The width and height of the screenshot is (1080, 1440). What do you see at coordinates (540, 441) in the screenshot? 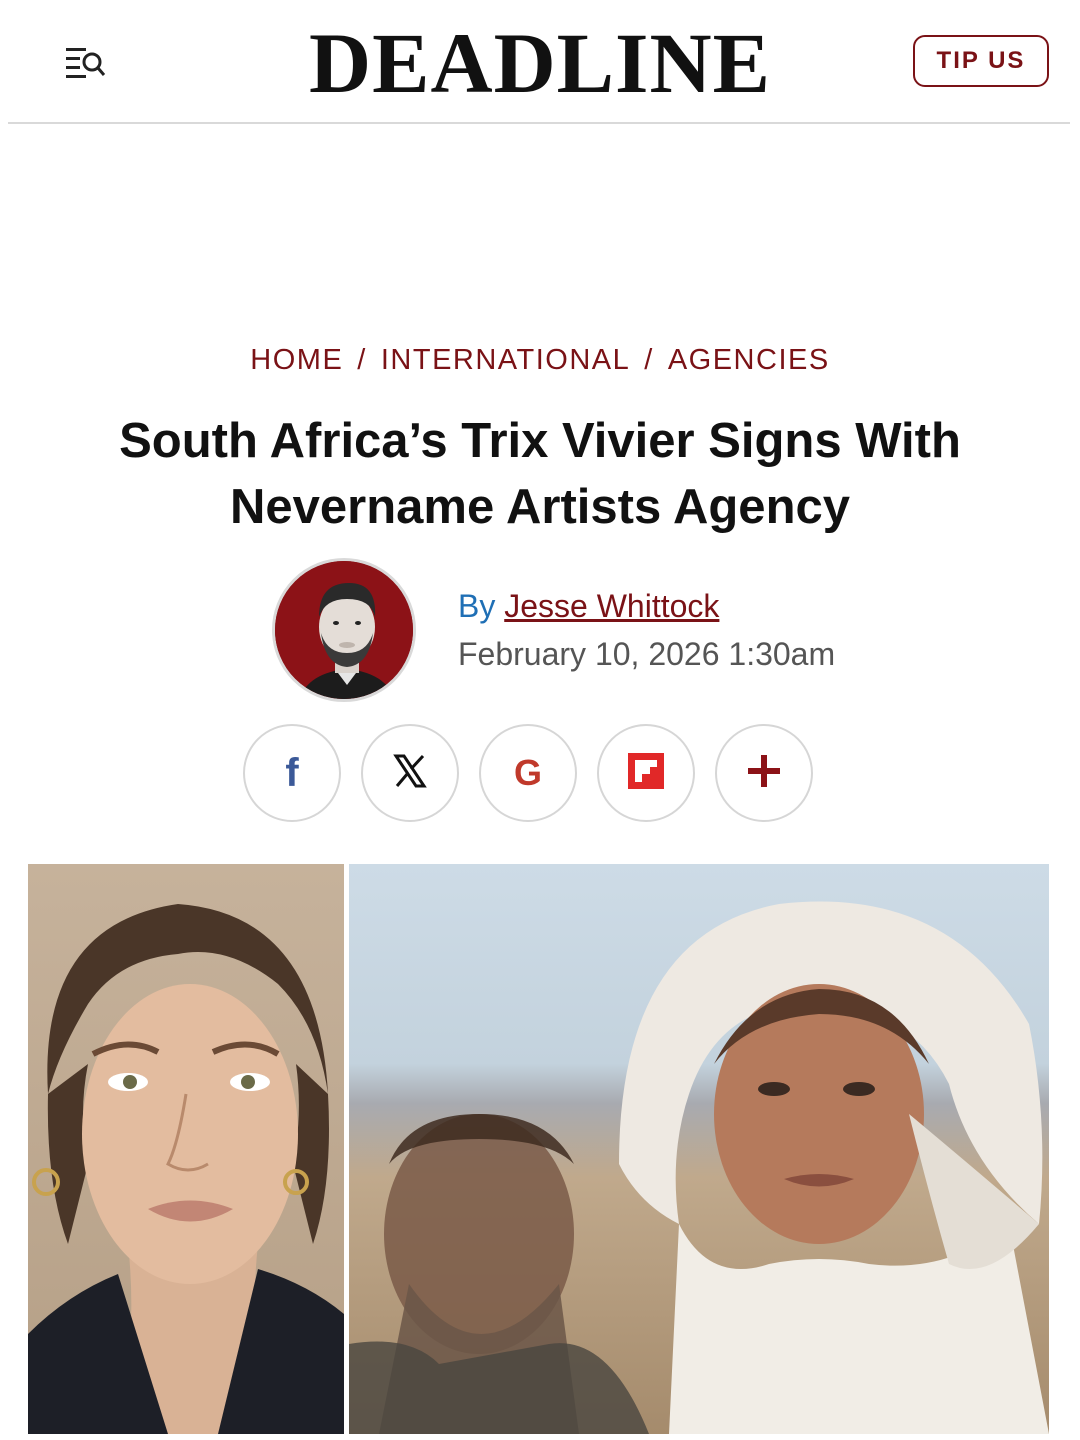
I see `article-title-line1: South Africa’s Trix Vivier Signs With` at bounding box center [540, 441].